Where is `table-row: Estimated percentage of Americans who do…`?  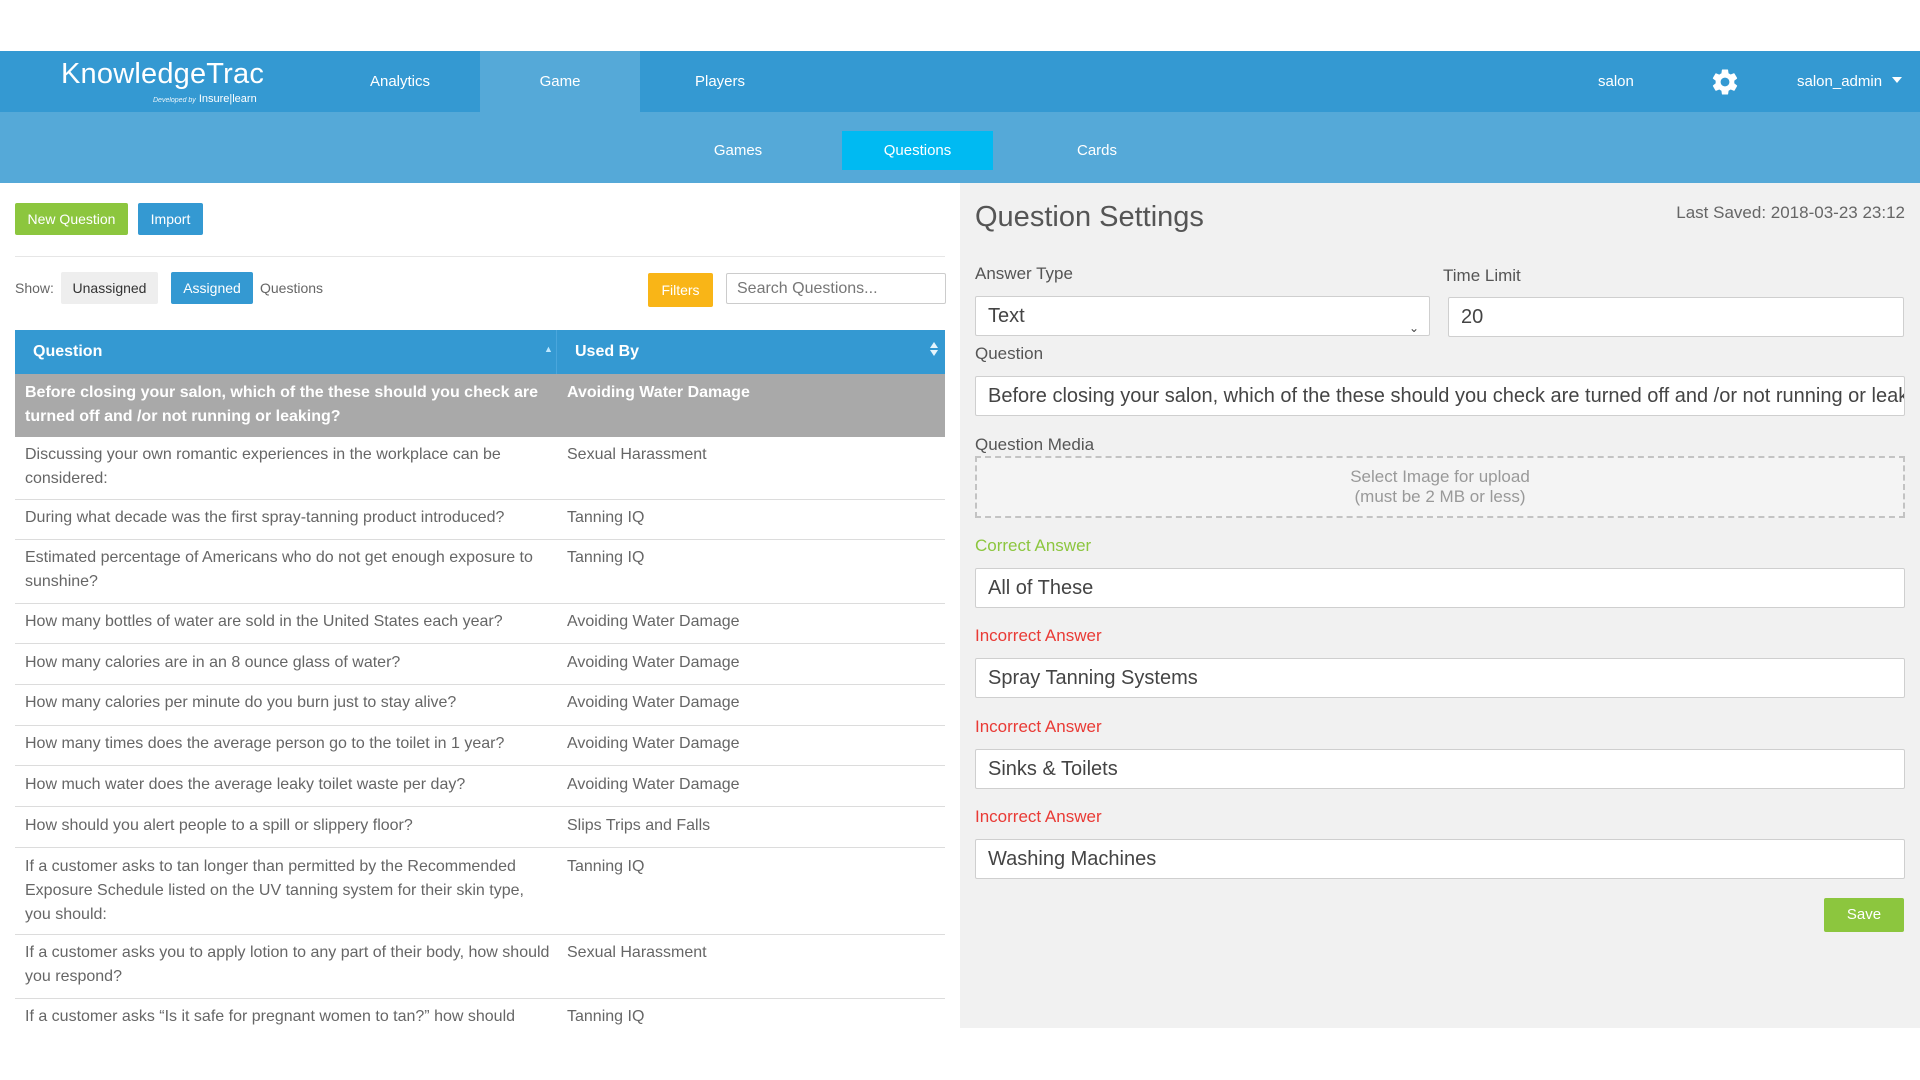
table-row: Estimated percentage of Americans who do… is located at coordinates (480, 572).